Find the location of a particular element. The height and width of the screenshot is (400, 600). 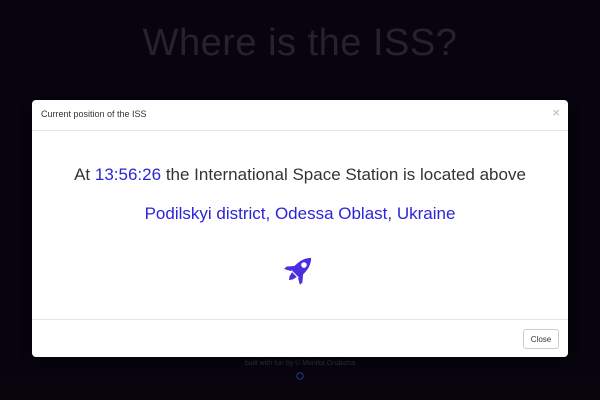

modal-title: Current position of the ISS is located at coordinates (94, 114).